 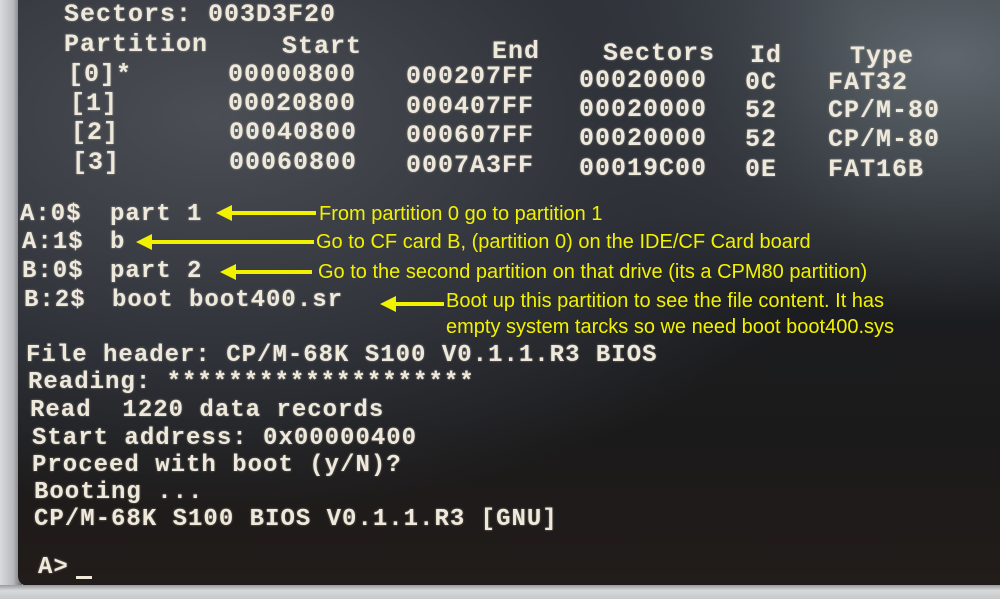 What do you see at coordinates (292, 74) in the screenshot?
I see `cell-start: 00000800` at bounding box center [292, 74].